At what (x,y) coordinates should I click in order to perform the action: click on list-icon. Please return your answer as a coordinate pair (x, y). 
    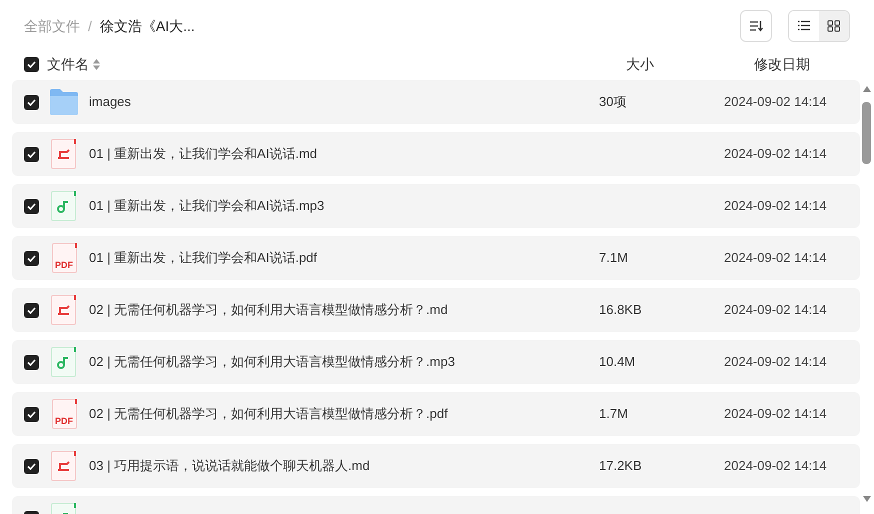
    Looking at the image, I should click on (804, 26).